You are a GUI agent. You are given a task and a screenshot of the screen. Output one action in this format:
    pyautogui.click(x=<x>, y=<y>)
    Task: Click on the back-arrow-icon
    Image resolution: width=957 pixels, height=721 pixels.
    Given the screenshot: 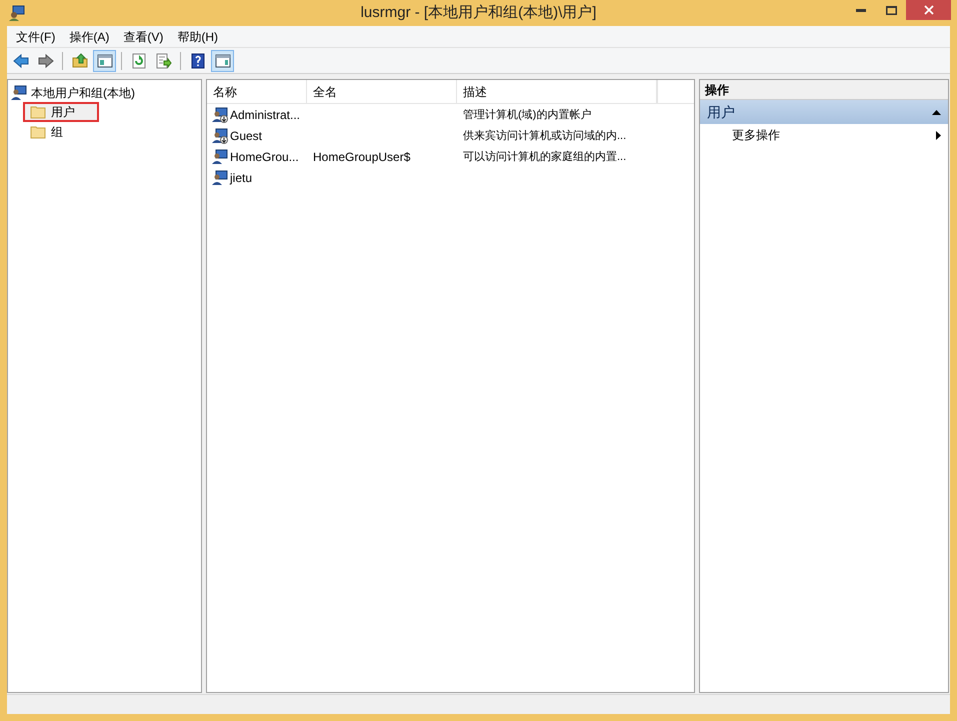 What is the action you would take?
    pyautogui.click(x=20, y=60)
    